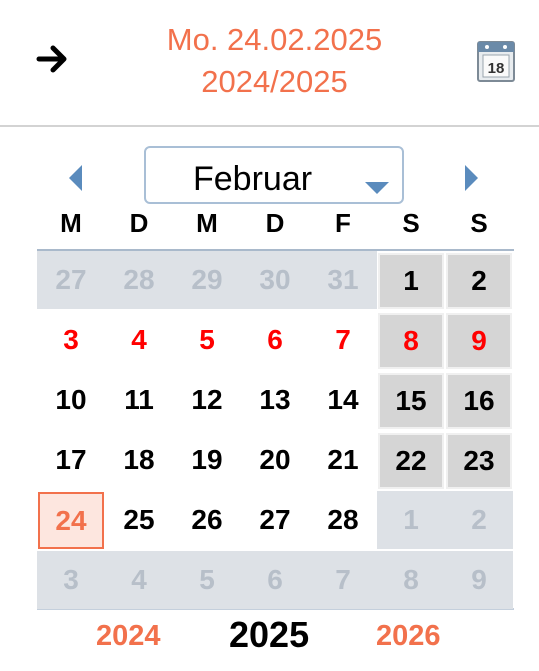 This screenshot has width=539, height=671. Describe the element at coordinates (71, 280) in the screenshot. I see `day-cell-outside-month: 27` at that location.